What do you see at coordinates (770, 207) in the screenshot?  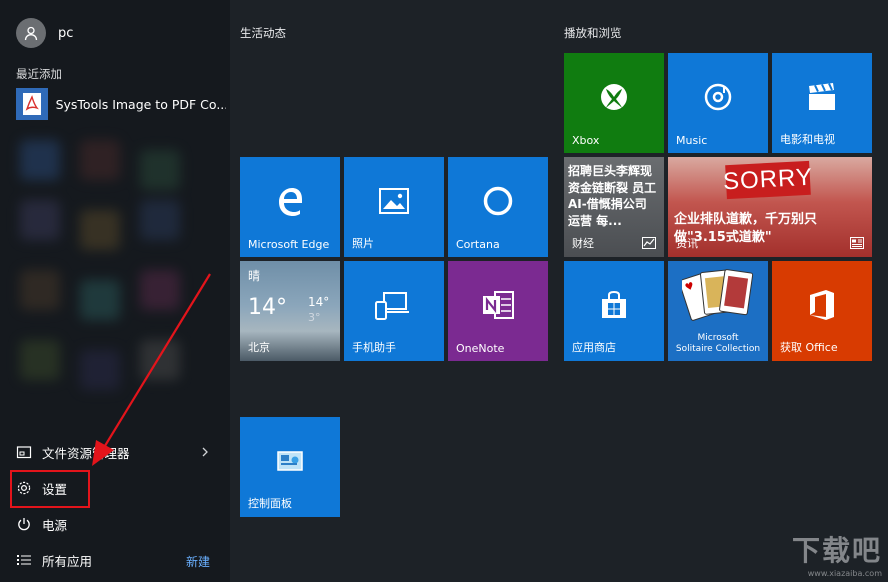 I see `tile-news: SORRY 企业排队道歉，千万别只做"3.15式道歉" 资讯` at bounding box center [770, 207].